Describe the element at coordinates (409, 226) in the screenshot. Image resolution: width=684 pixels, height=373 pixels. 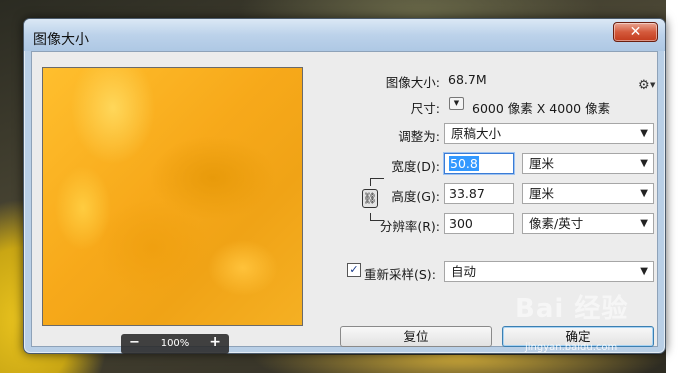
I see `resolution-label: 分辨率(R):` at that location.